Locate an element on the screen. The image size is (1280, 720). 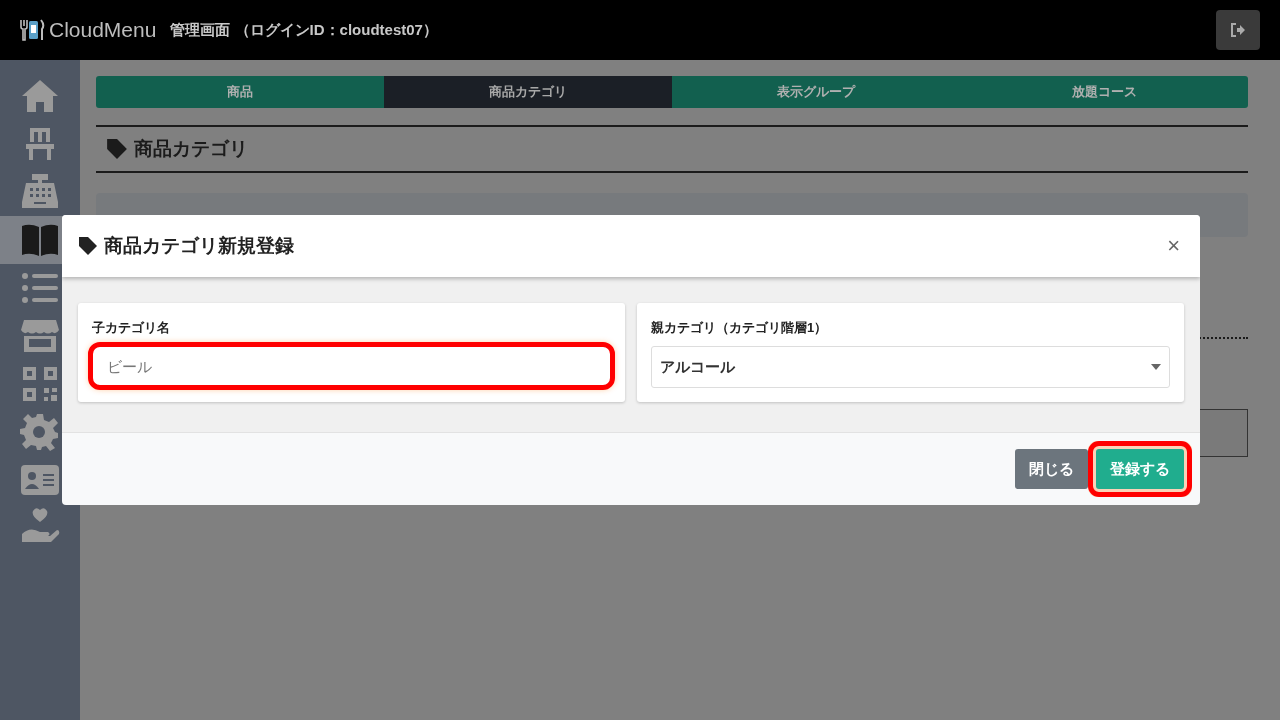
close-button: × is located at coordinates (1173, 246).